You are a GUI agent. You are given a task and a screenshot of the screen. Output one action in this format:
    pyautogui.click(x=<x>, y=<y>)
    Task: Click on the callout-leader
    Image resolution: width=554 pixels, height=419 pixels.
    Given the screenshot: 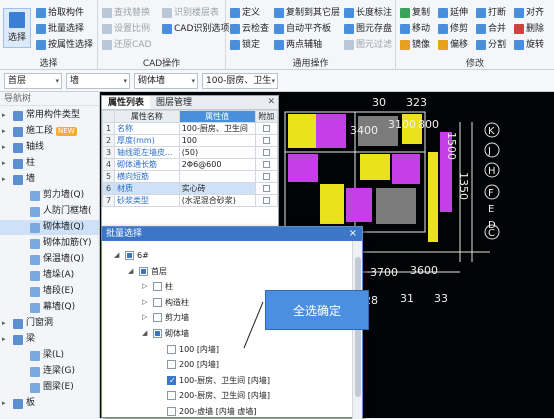 What is the action you would take?
    pyautogui.click(x=253, y=325)
    